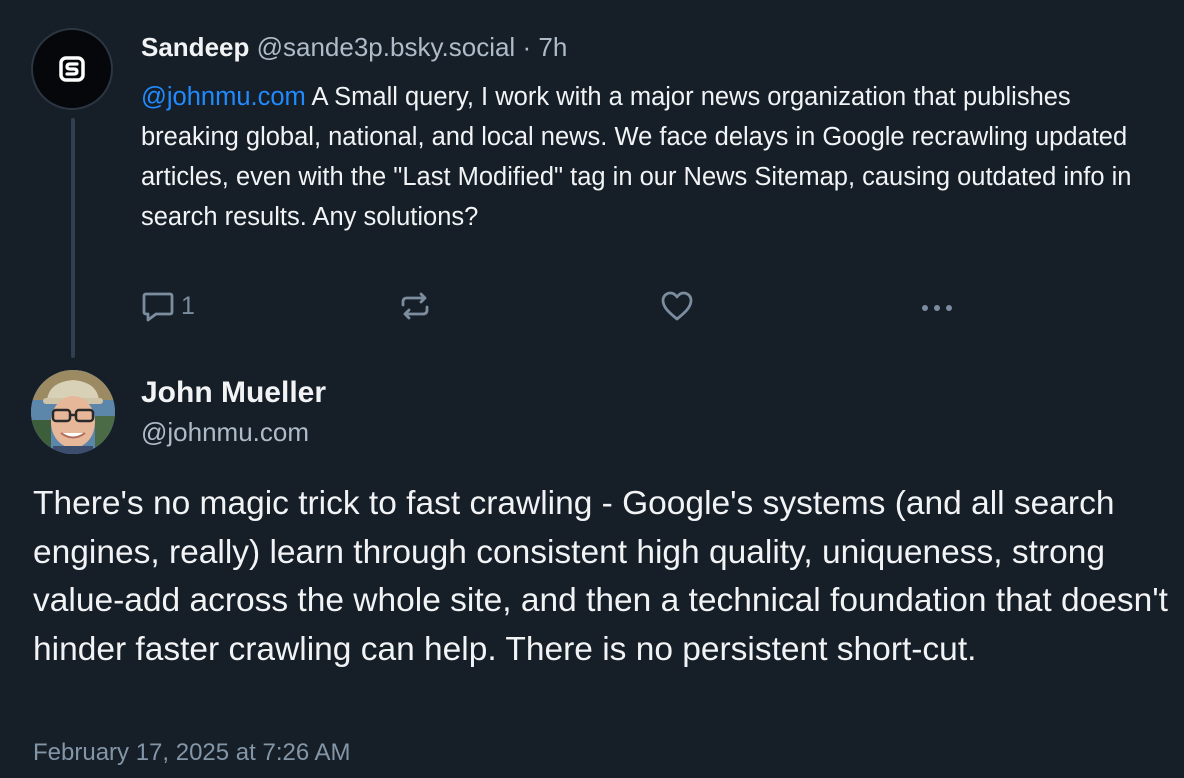 This screenshot has width=1184, height=778. I want to click on ellipsis-icon, so click(937, 308).